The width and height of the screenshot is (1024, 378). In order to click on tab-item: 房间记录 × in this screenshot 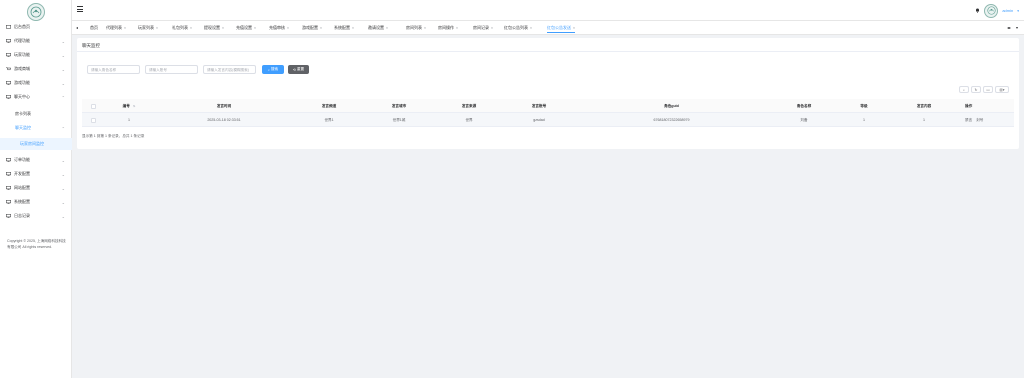, I will do `click(483, 28)`.